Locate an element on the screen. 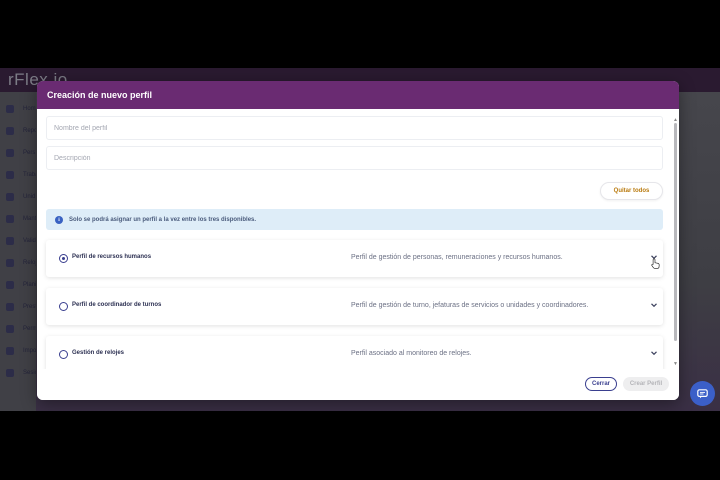  sidebar-item-label: Pers is located at coordinates (29, 153).